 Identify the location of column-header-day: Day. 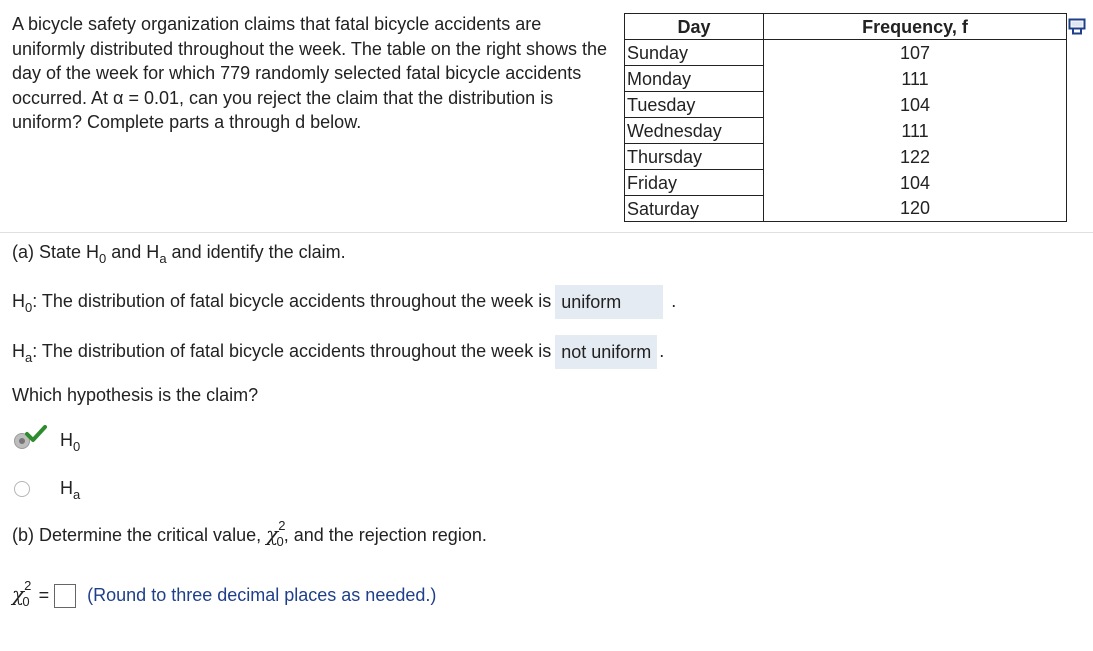
(694, 26).